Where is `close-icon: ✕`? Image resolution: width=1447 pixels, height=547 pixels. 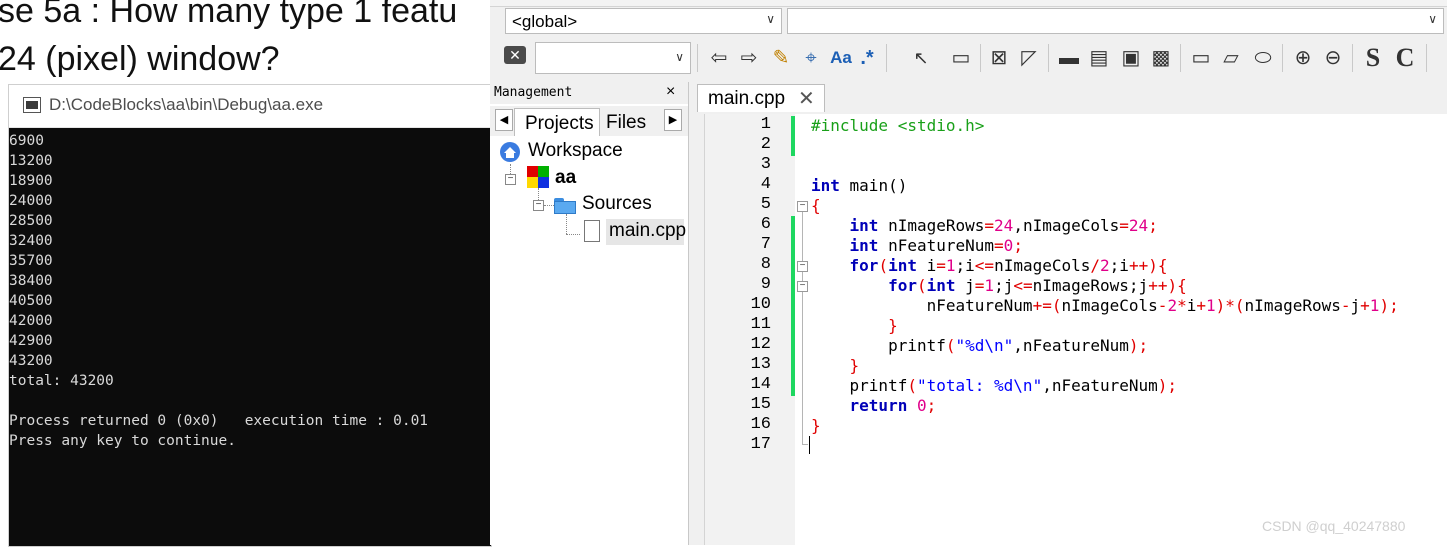 close-icon: ✕ is located at coordinates (806, 98).